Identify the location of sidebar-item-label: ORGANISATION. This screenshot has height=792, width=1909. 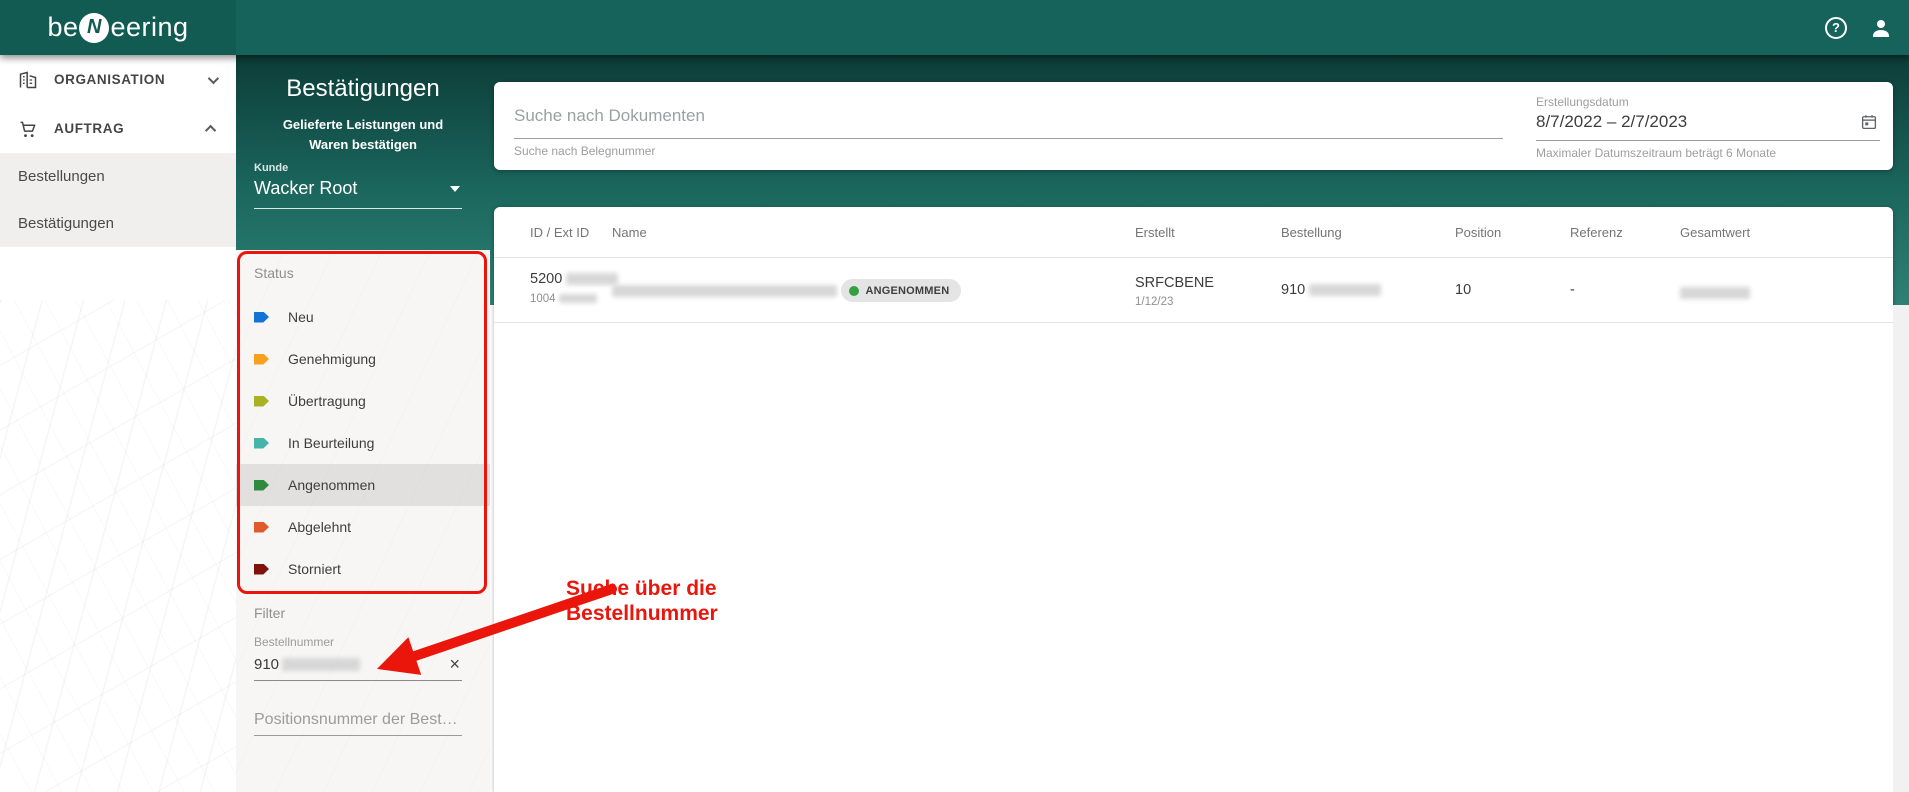
(110, 79).